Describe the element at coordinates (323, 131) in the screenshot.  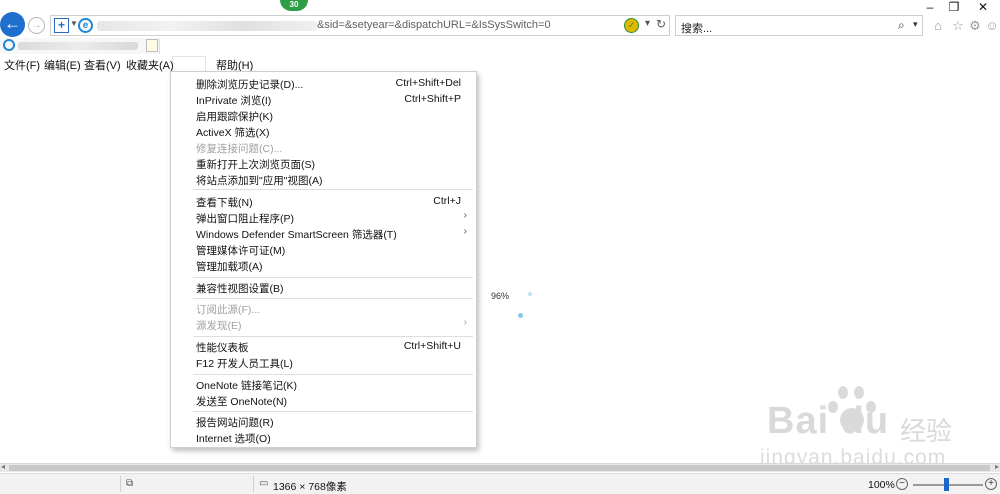
I see `menu-item-activex-filter: ActiveX 筛选(X)` at that location.